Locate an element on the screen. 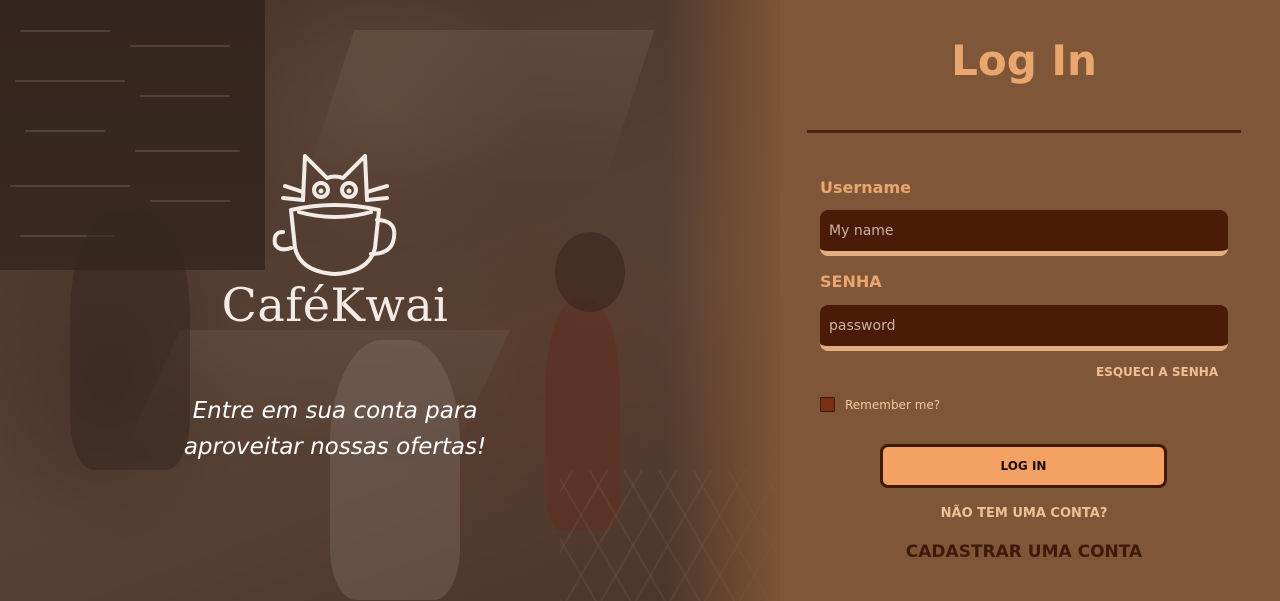 This screenshot has width=1280, height=601. brand-logo: CaféKwai is located at coordinates (335, 238).